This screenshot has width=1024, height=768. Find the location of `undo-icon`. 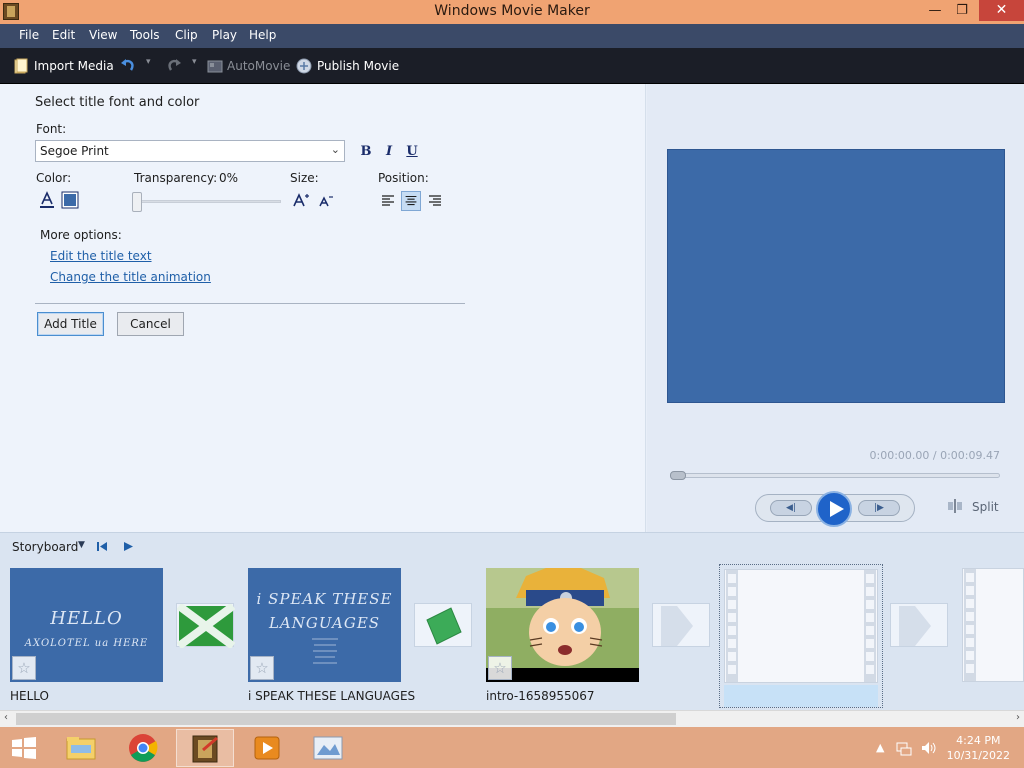

undo-icon is located at coordinates (128, 66).